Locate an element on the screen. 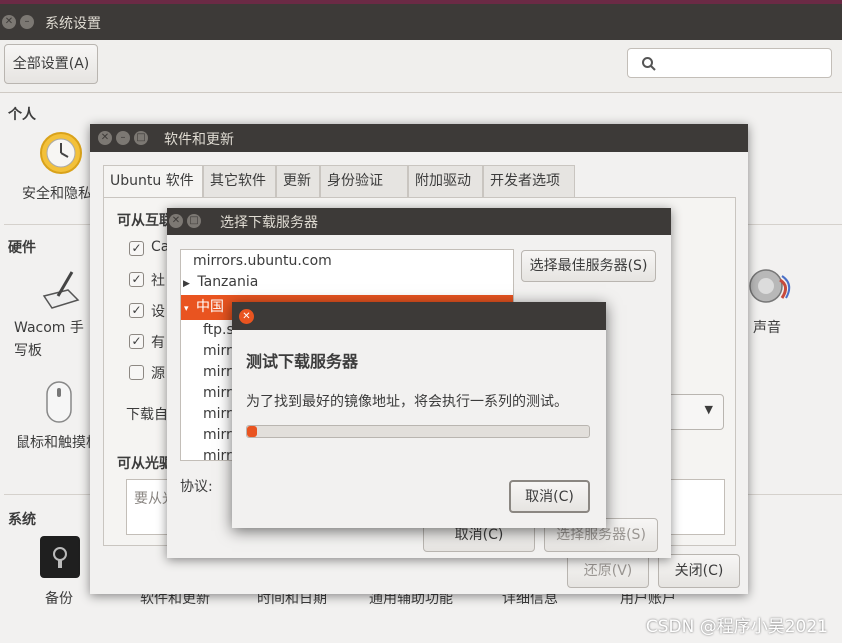  tab-authentication: 身份验证 is located at coordinates (364, 181).